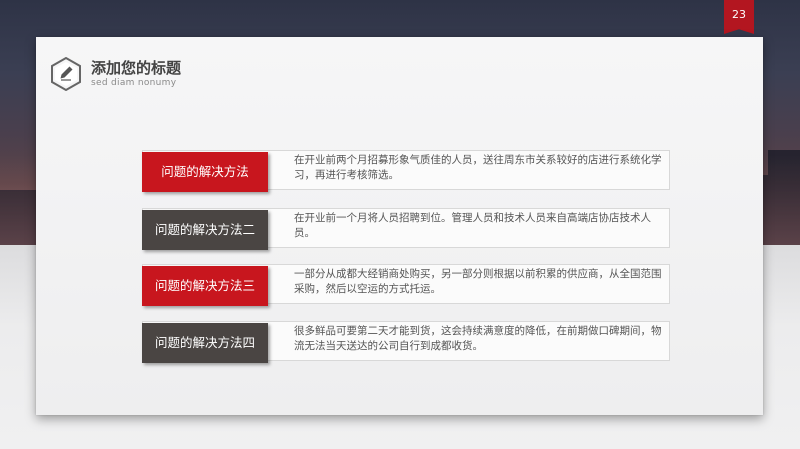 The image size is (800, 449). I want to click on row-description: 在开业前一个月将人员招聘到位。管理人员和技术人员来自高端店协店技术人员。, so click(472, 225).